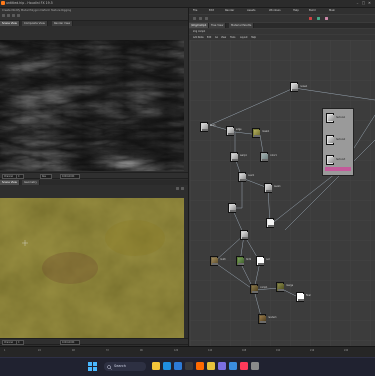  Describe the element at coordinates (277, 186) in the screenshot. I see `node-label: level1` at that location.